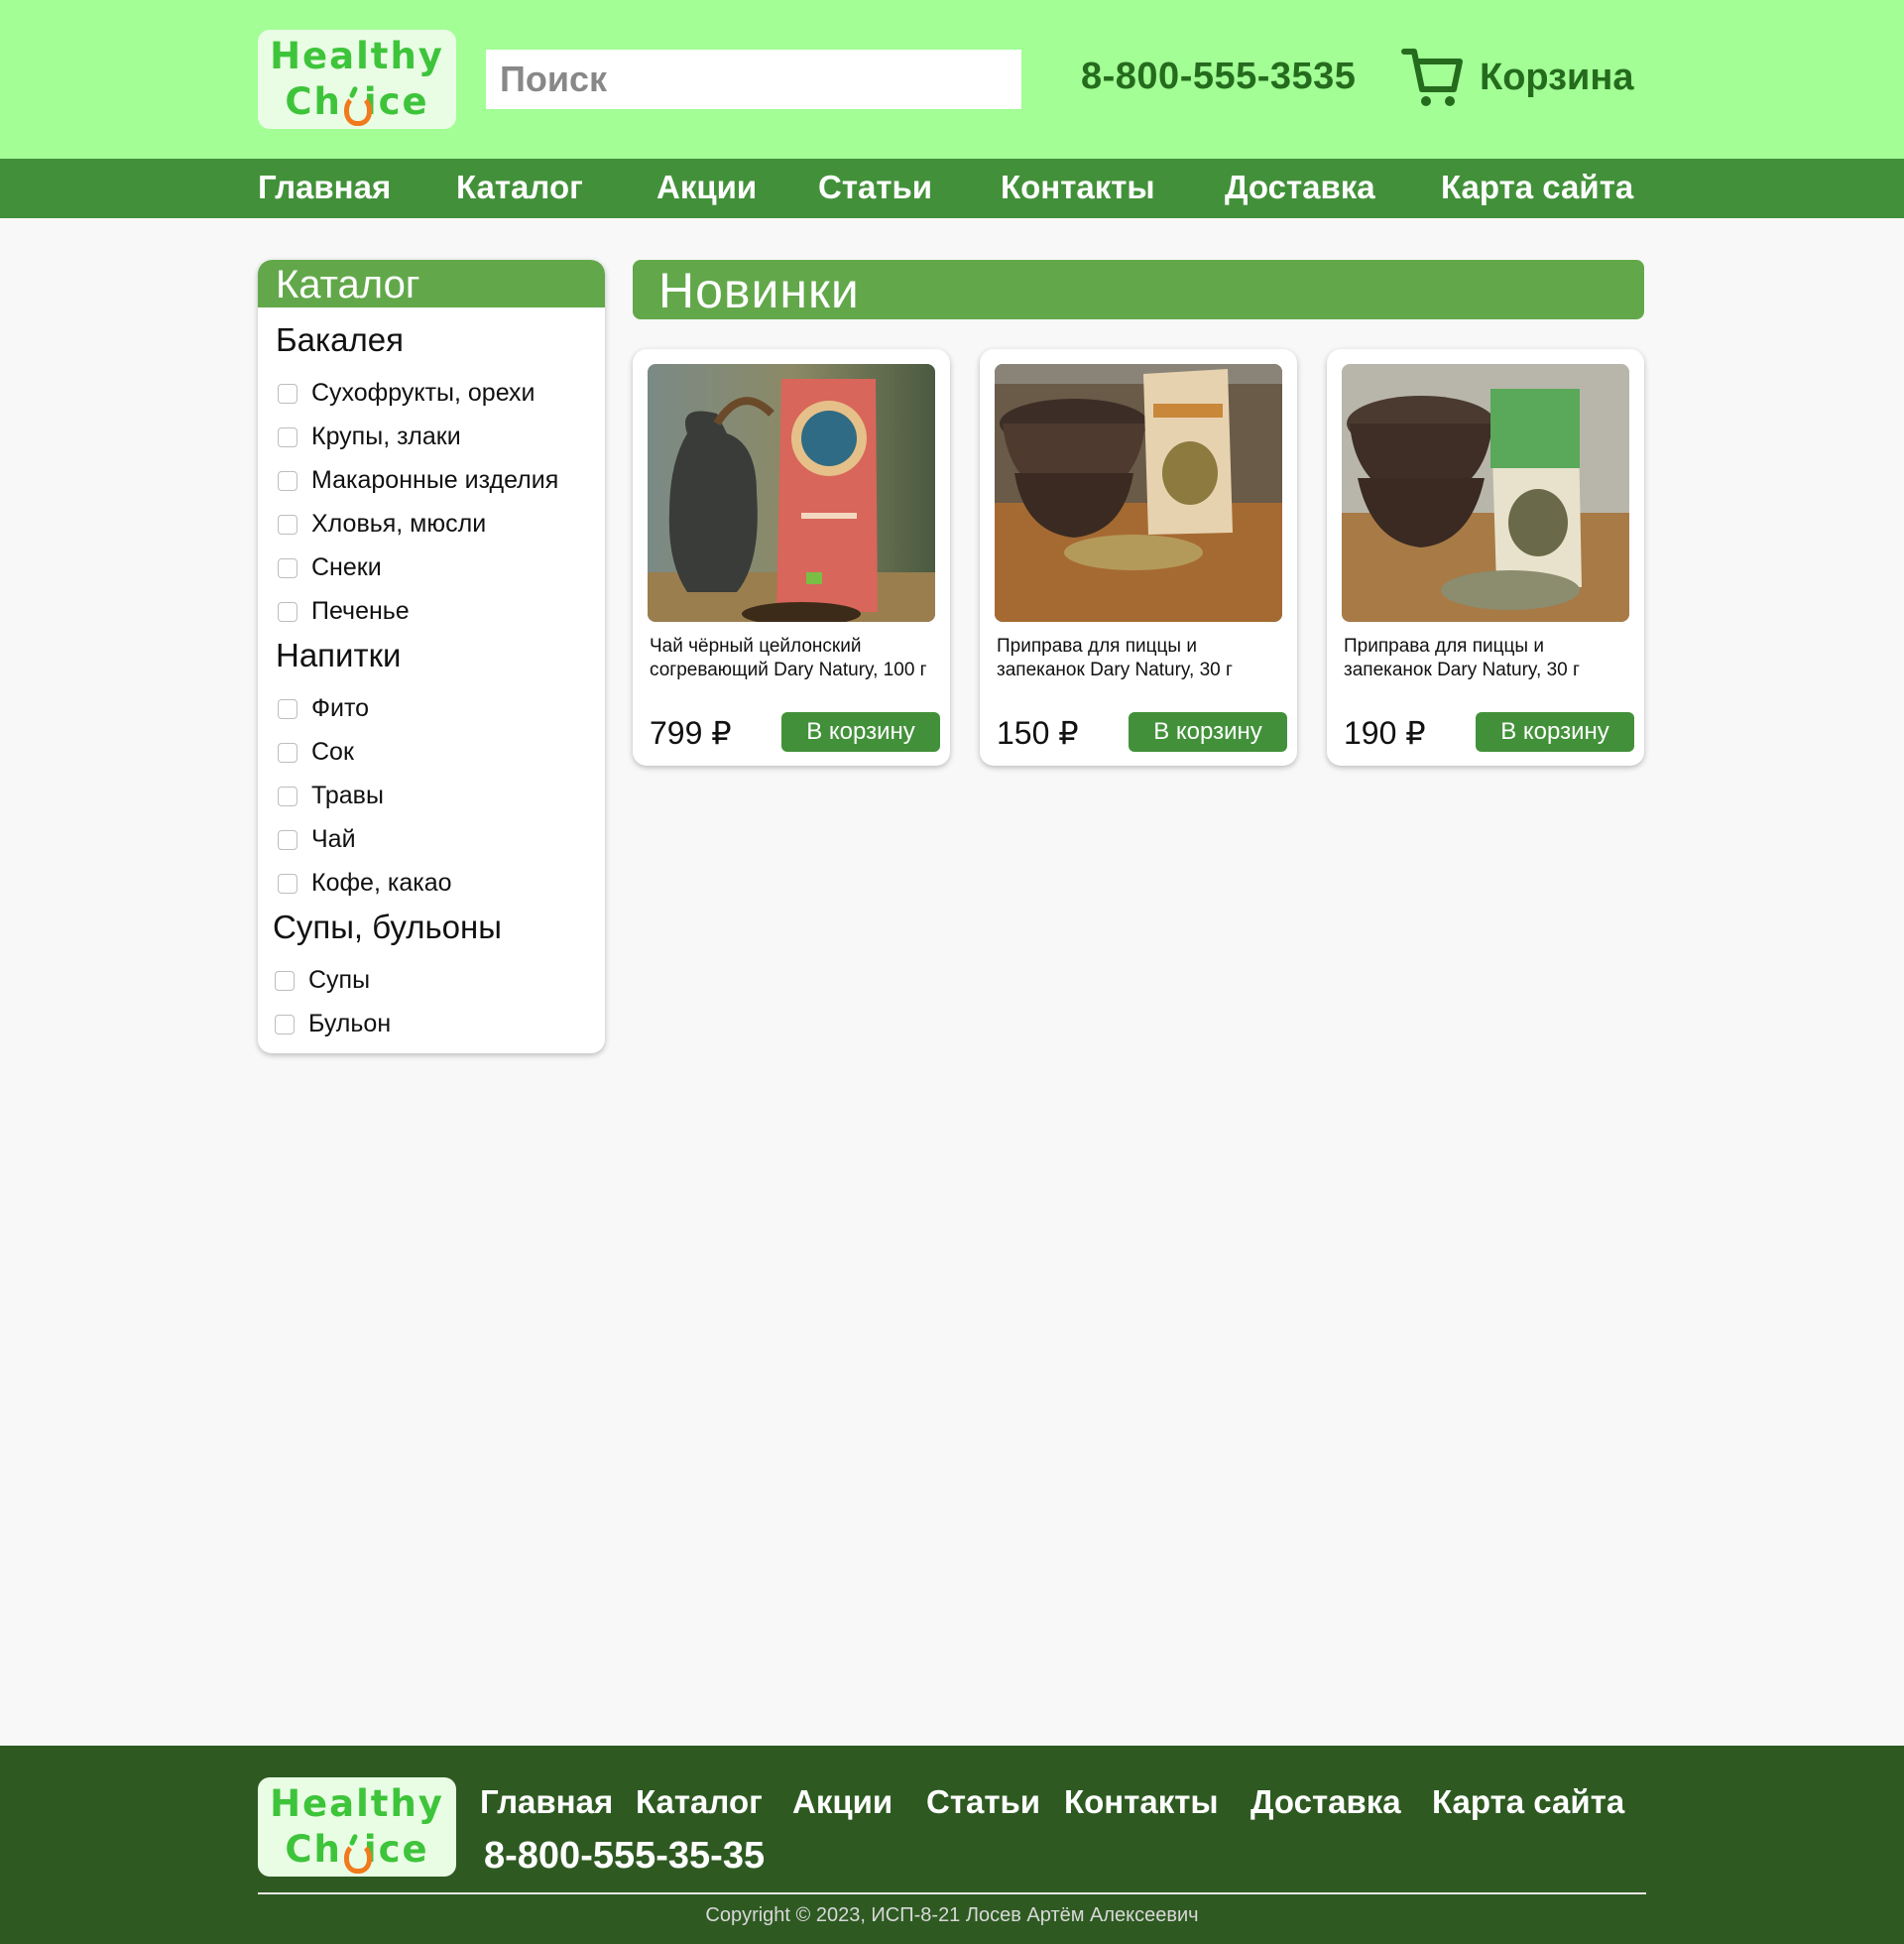  What do you see at coordinates (347, 795) in the screenshot?
I see `category-label: Травы` at bounding box center [347, 795].